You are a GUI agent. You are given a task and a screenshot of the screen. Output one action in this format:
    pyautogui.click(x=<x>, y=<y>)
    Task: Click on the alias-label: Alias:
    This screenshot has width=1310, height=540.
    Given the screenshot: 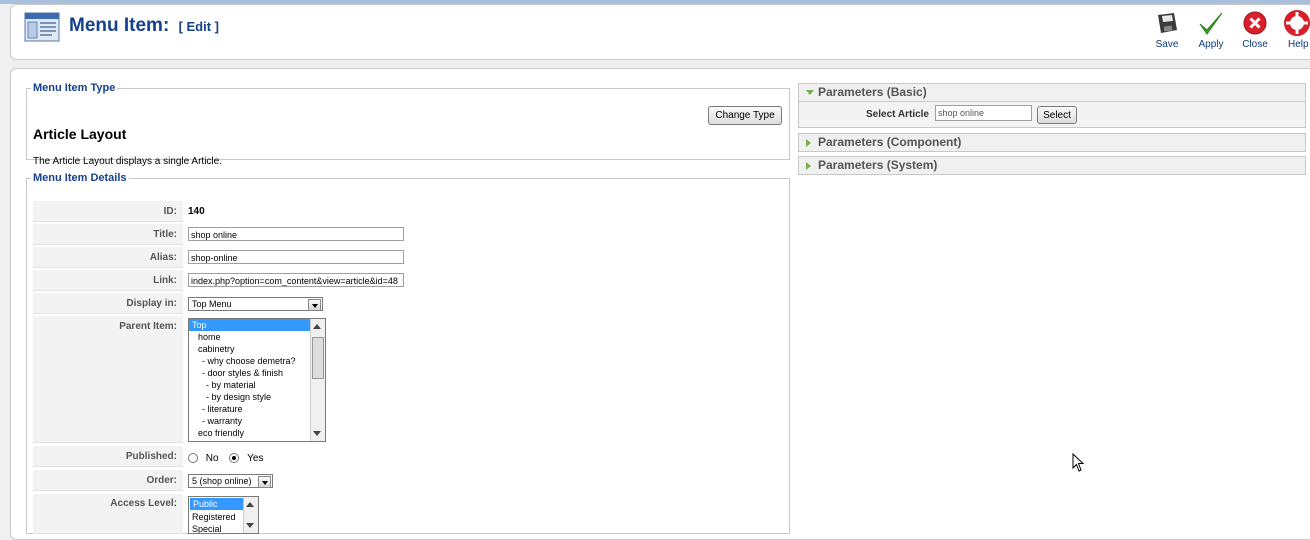 What is the action you would take?
    pyautogui.click(x=108, y=257)
    